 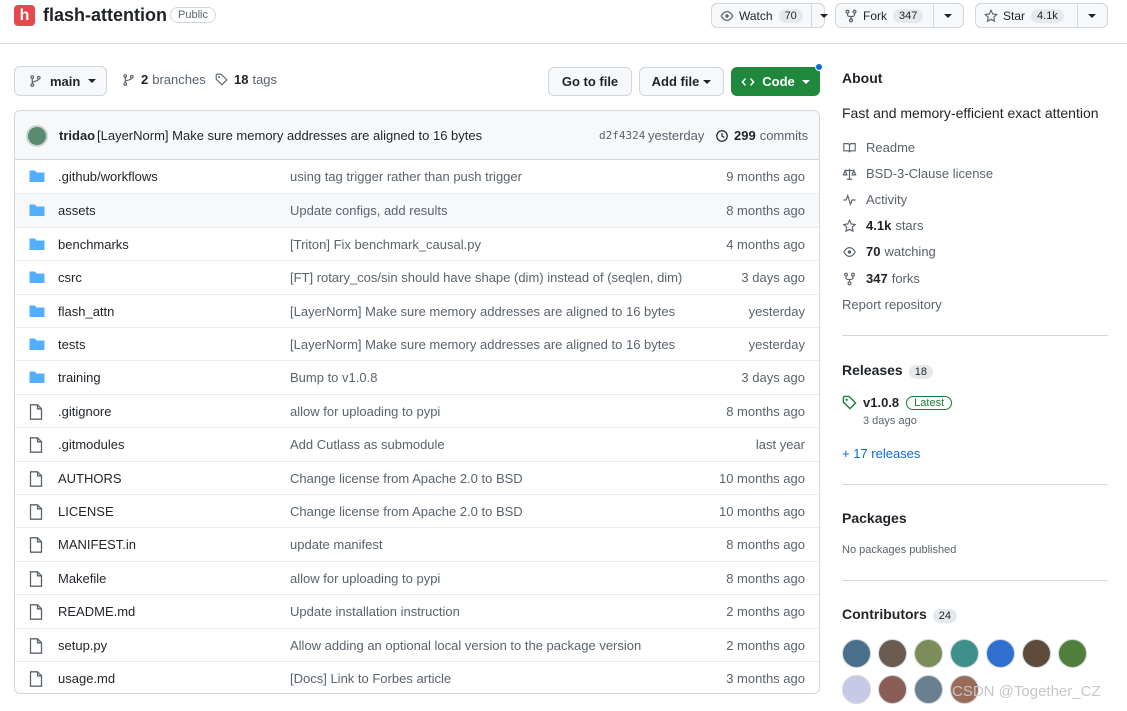 What do you see at coordinates (375, 611) in the screenshot?
I see `file-commit-message-link: Update installation instruction` at bounding box center [375, 611].